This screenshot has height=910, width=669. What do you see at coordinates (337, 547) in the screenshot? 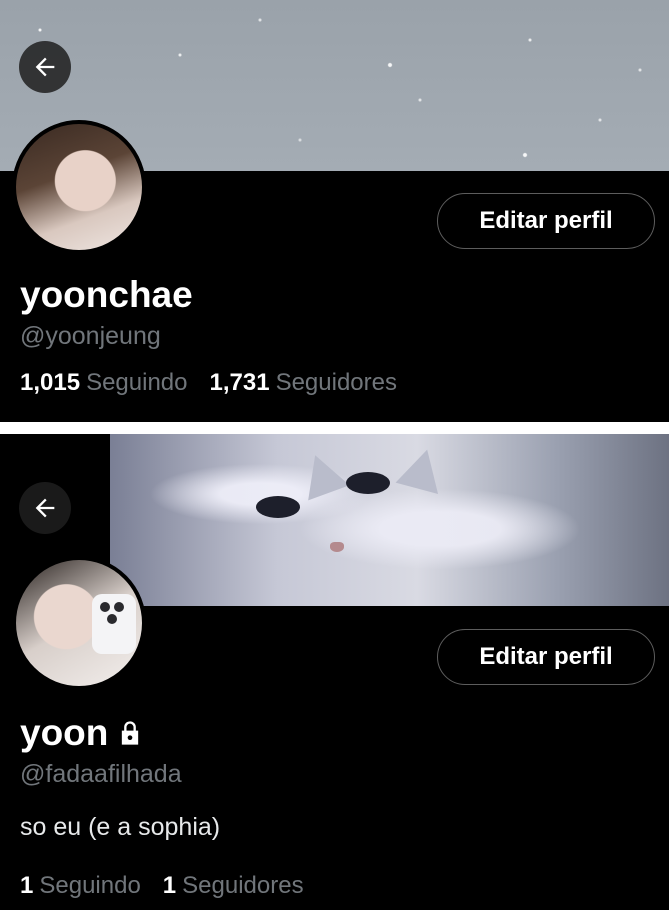
I see `cat-nose` at bounding box center [337, 547].